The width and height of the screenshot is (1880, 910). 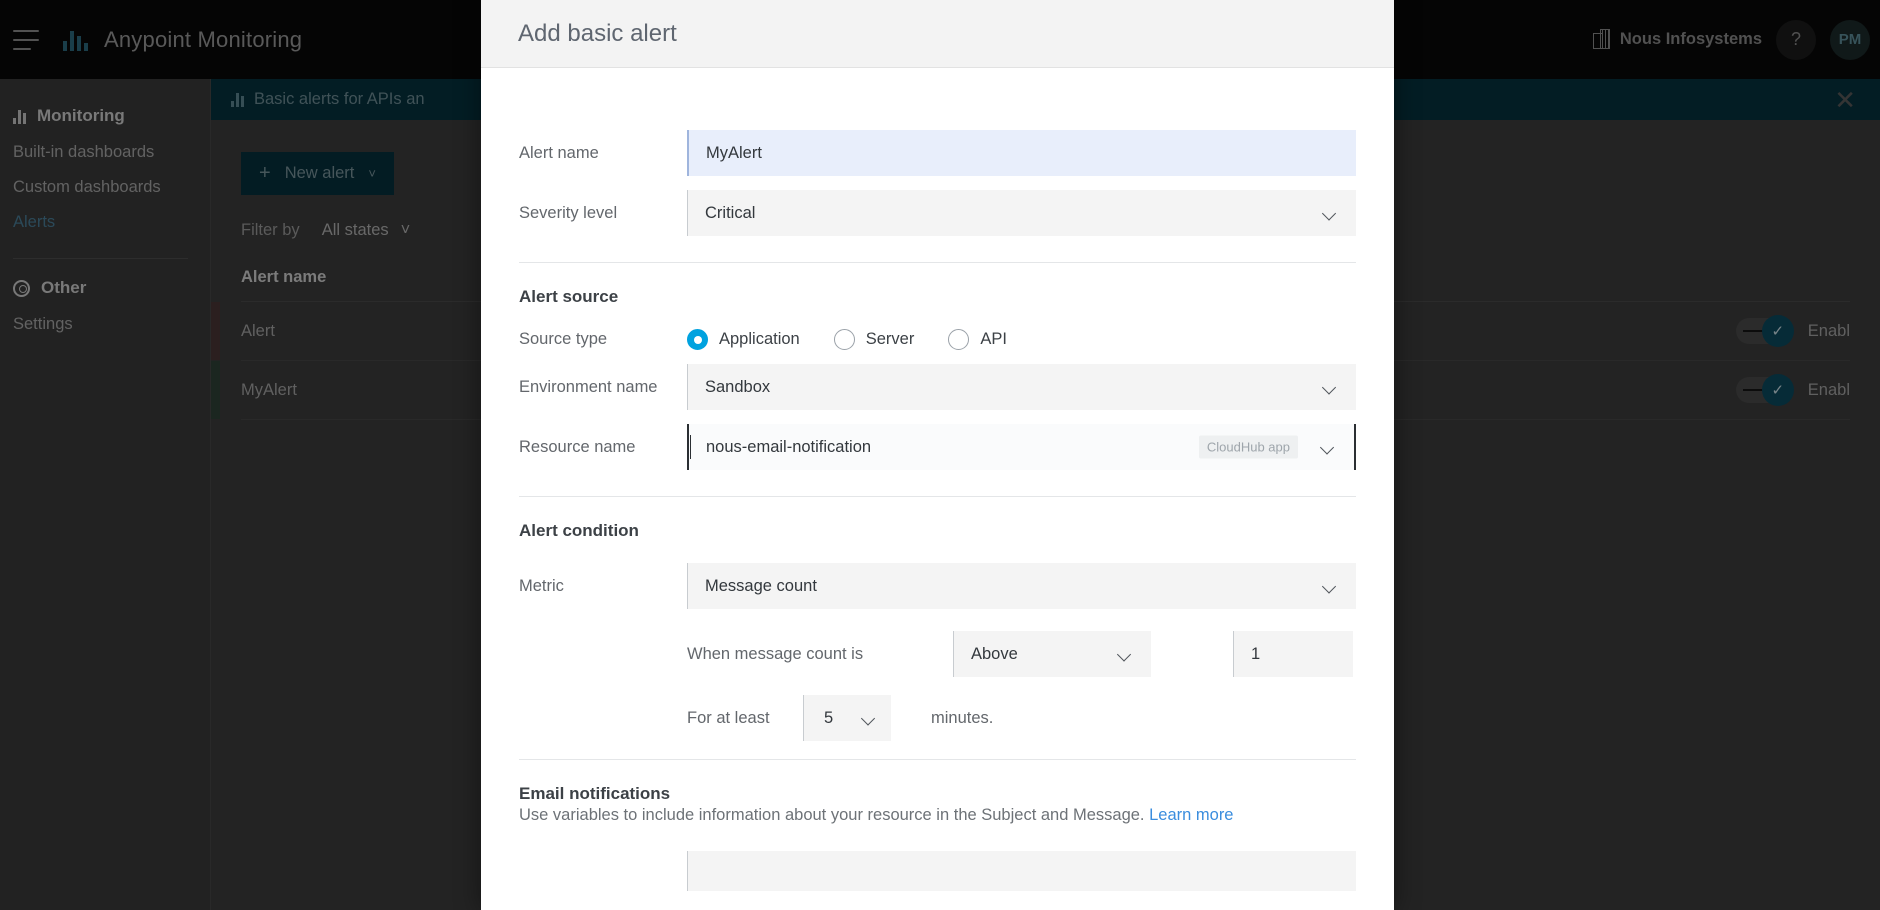 What do you see at coordinates (563, 339) in the screenshot?
I see `source-type-label: Source type` at bounding box center [563, 339].